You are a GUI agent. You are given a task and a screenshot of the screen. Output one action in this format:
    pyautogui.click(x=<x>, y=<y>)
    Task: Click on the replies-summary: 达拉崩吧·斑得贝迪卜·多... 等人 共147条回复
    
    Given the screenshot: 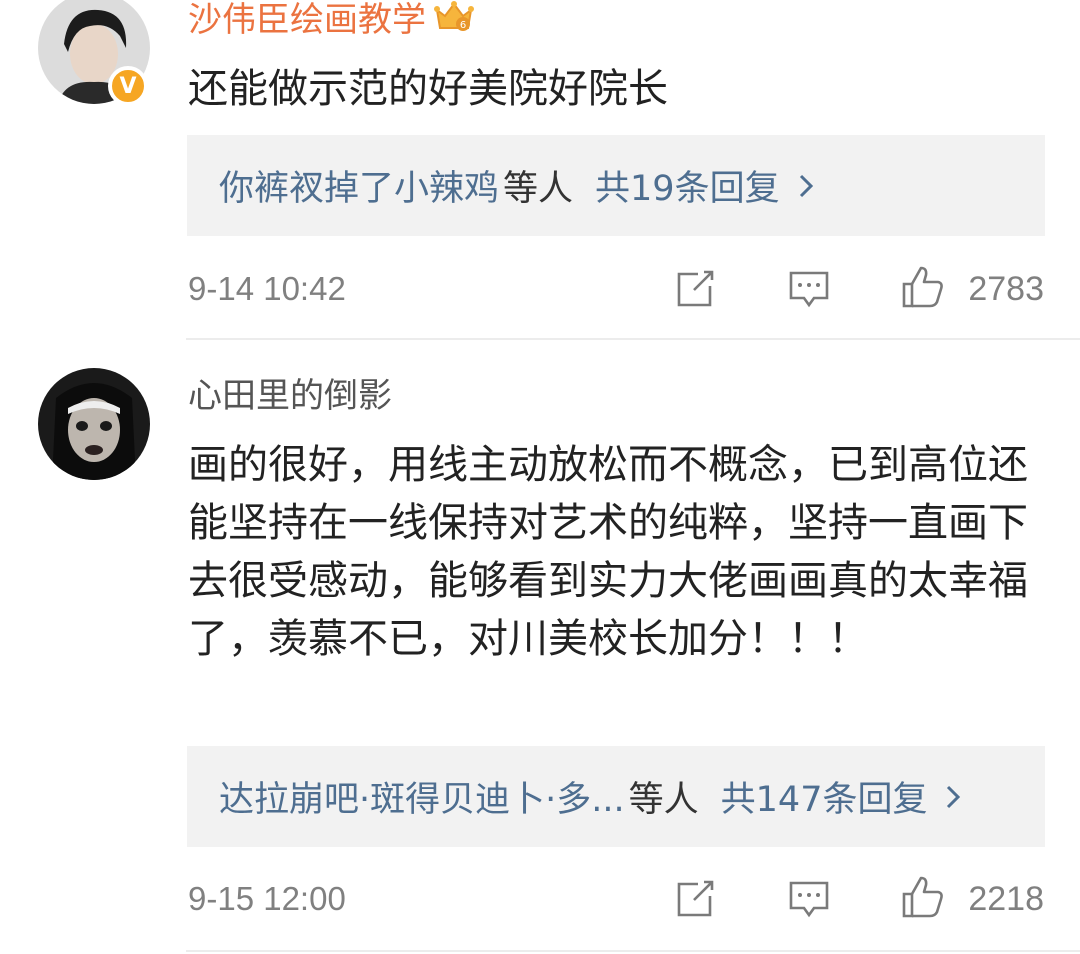 What is the action you would take?
    pyautogui.click(x=616, y=796)
    